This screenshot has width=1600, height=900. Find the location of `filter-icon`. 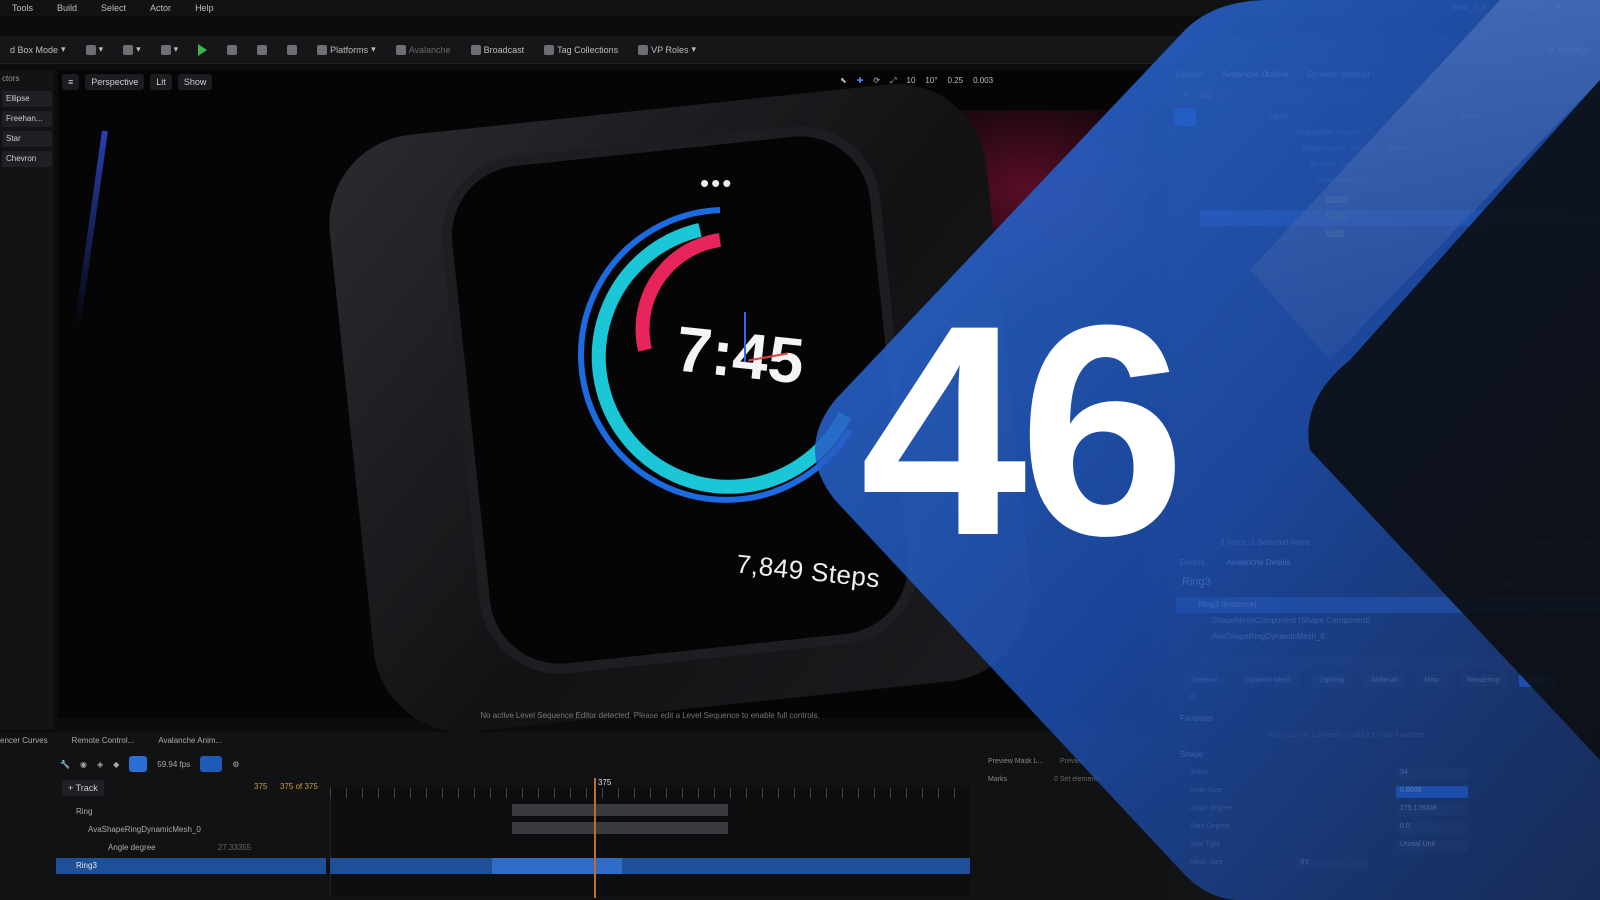

filter-icon is located at coordinates (1185, 117).